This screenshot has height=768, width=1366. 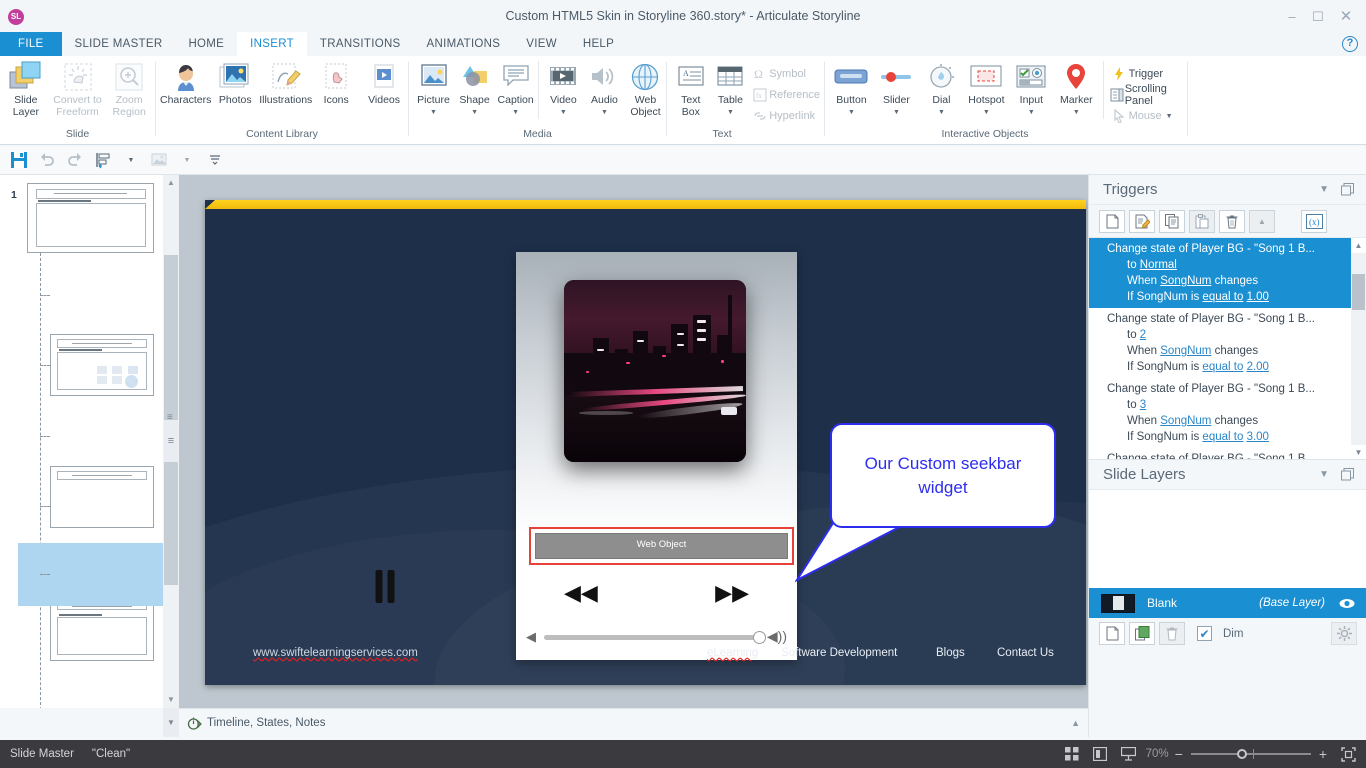 I want to click on dial-button: Dial ▼, so click(x=941, y=88).